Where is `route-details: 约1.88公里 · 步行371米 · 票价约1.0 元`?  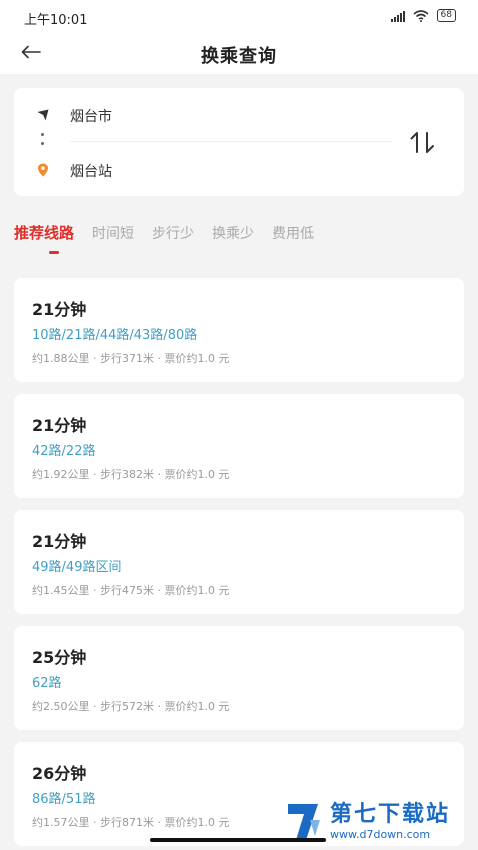 route-details: 约1.88公里 · 步行371米 · 票价约1.0 元 is located at coordinates (131, 358).